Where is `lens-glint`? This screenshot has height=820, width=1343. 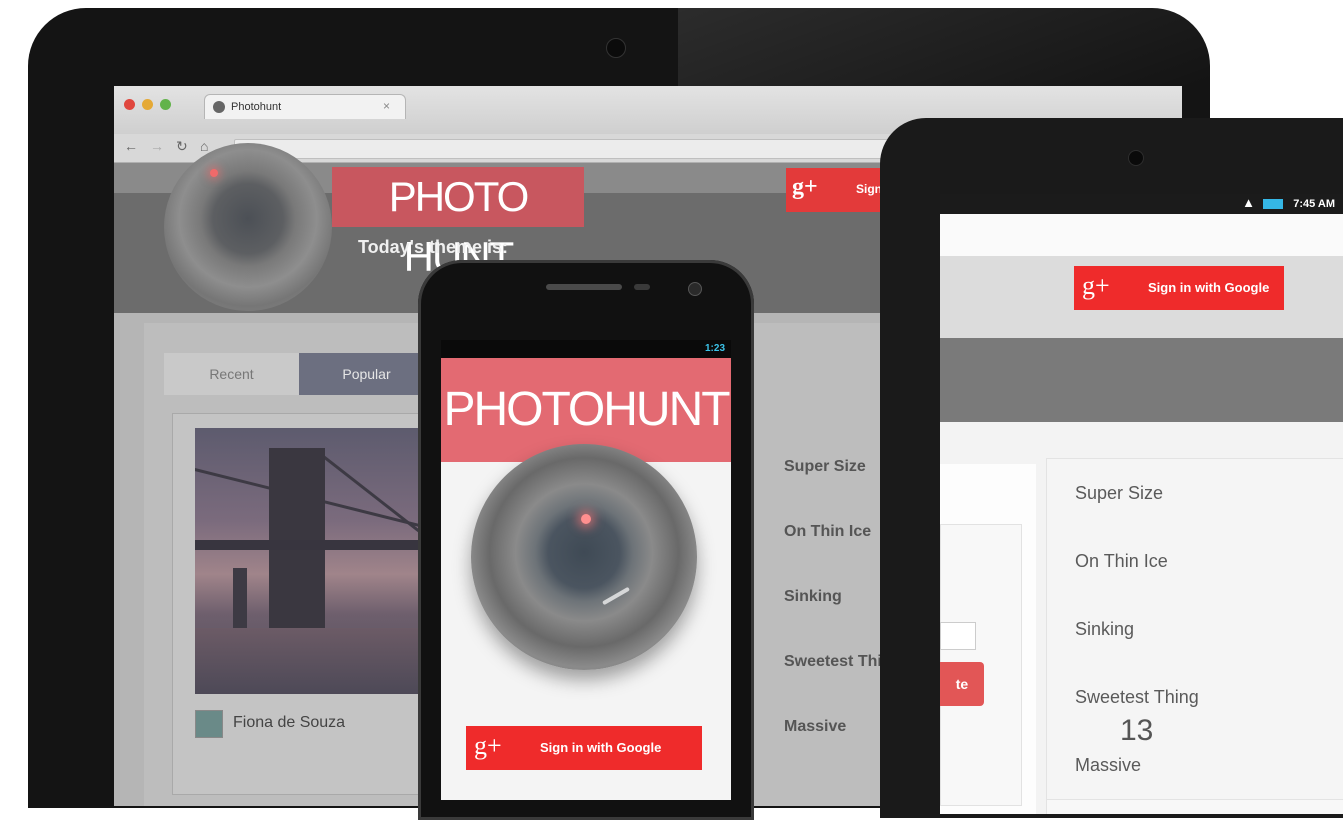
lens-glint is located at coordinates (616, 596).